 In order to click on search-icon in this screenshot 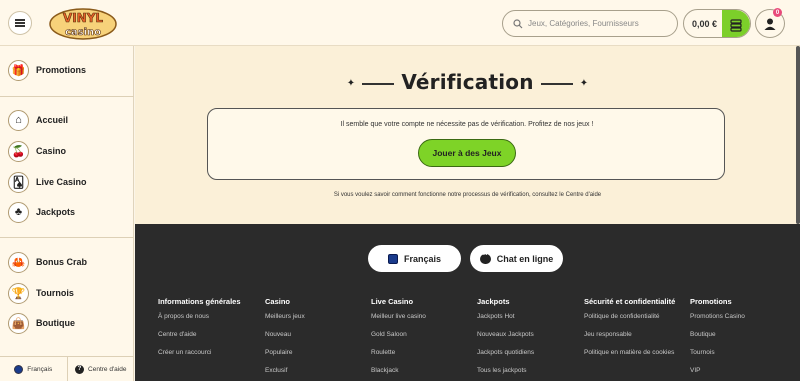, I will do `click(518, 23)`.